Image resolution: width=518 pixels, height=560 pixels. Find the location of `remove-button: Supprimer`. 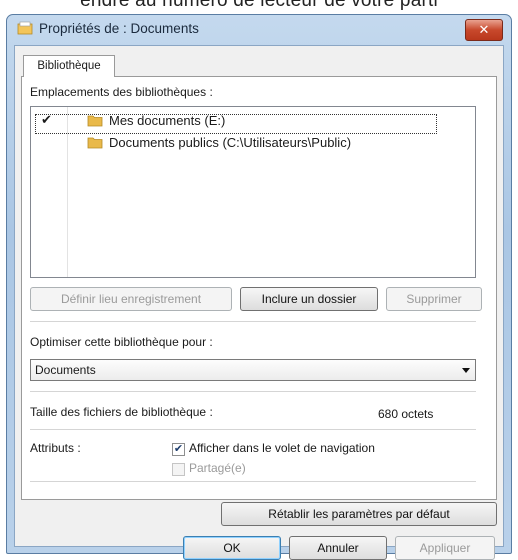

remove-button: Supprimer is located at coordinates (434, 299).